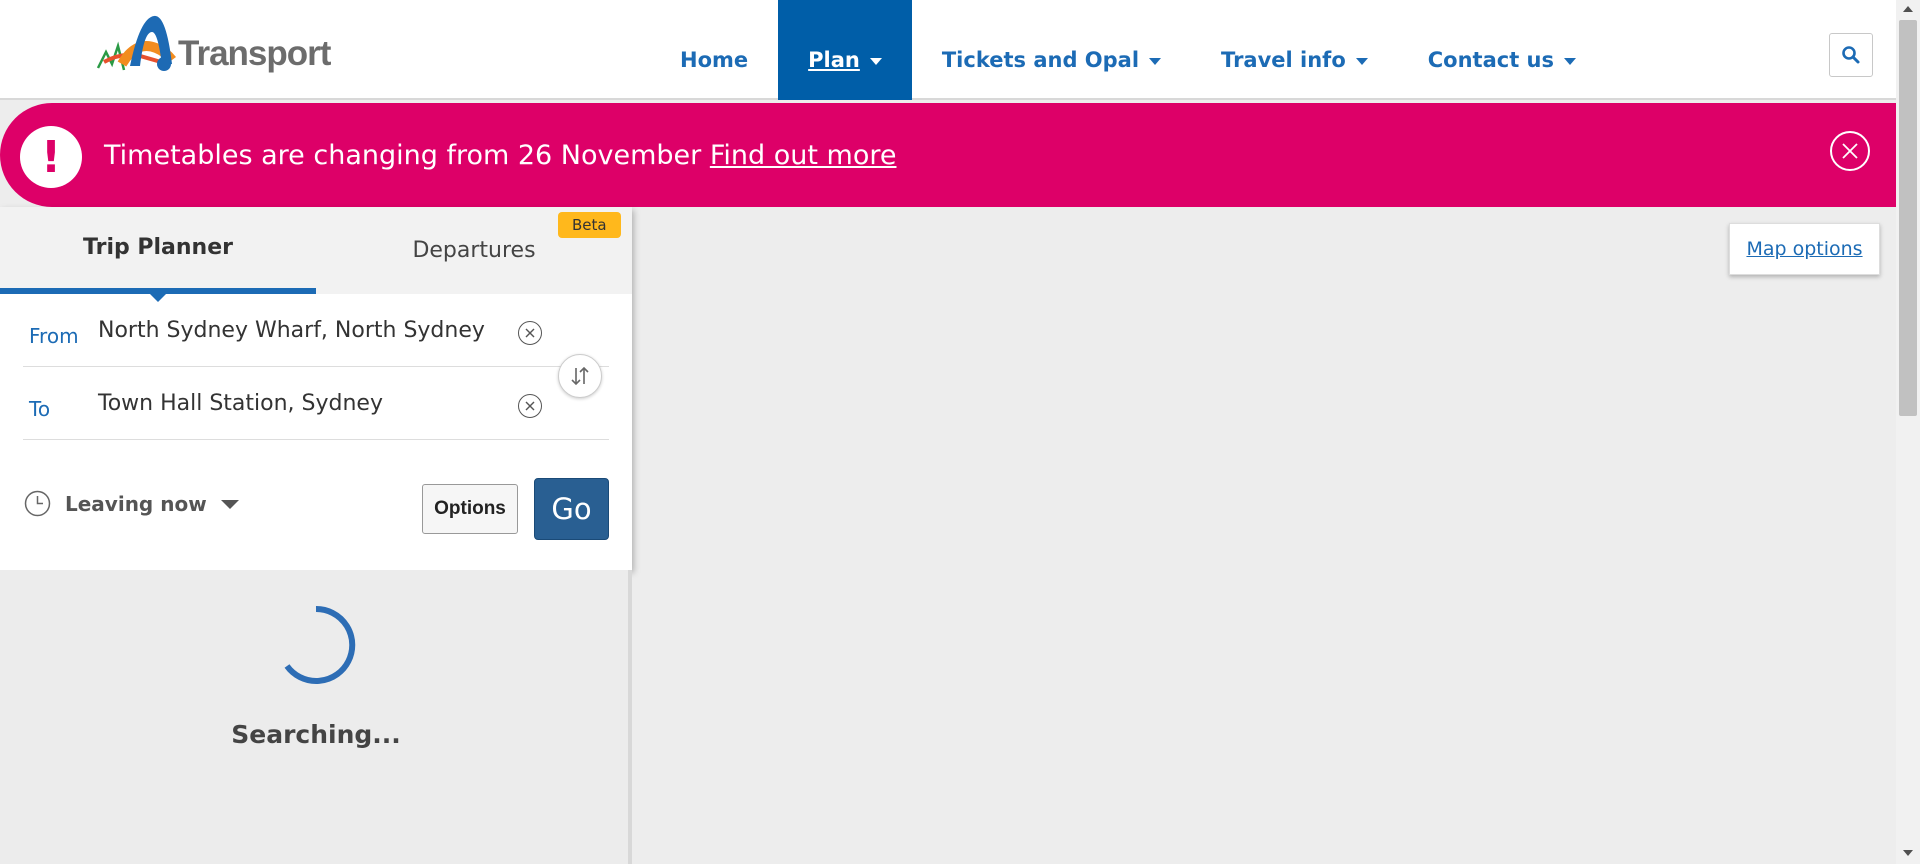 The image size is (1920, 864). What do you see at coordinates (474, 250) in the screenshot?
I see `tab-label: Departures` at bounding box center [474, 250].